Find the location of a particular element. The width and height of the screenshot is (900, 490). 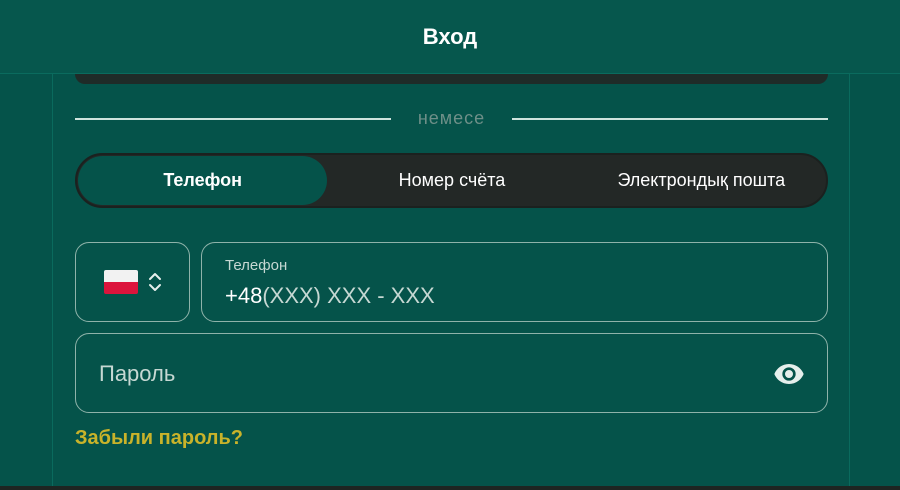

country-code-select is located at coordinates (132, 282).